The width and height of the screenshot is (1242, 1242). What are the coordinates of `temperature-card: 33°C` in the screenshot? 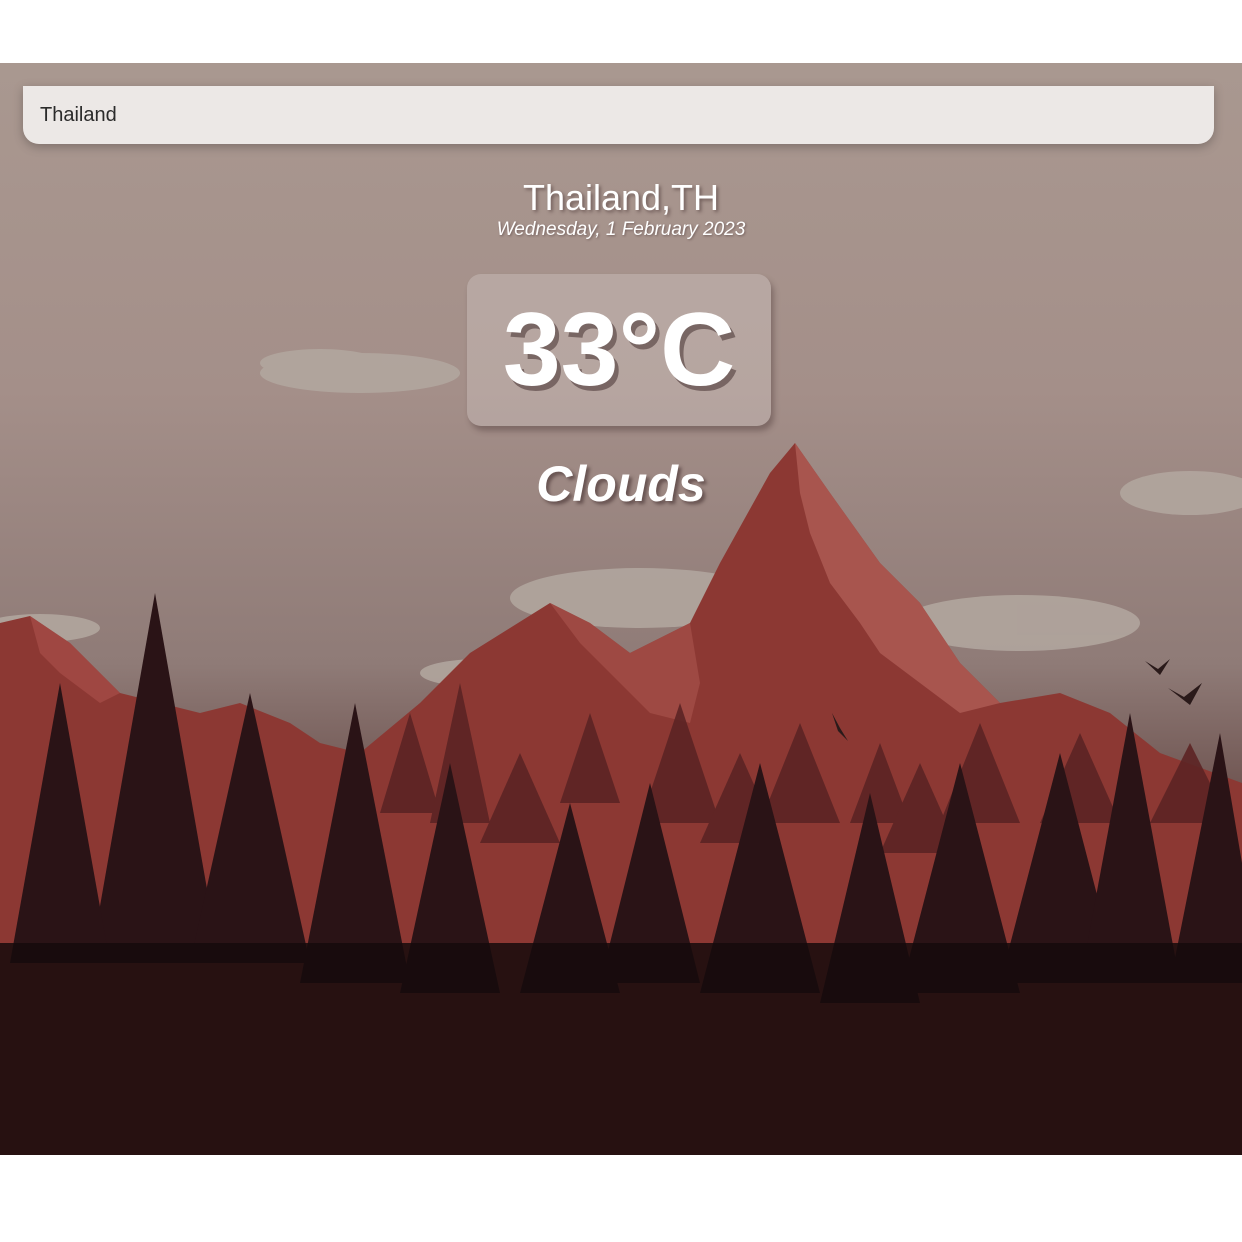 It's located at (619, 350).